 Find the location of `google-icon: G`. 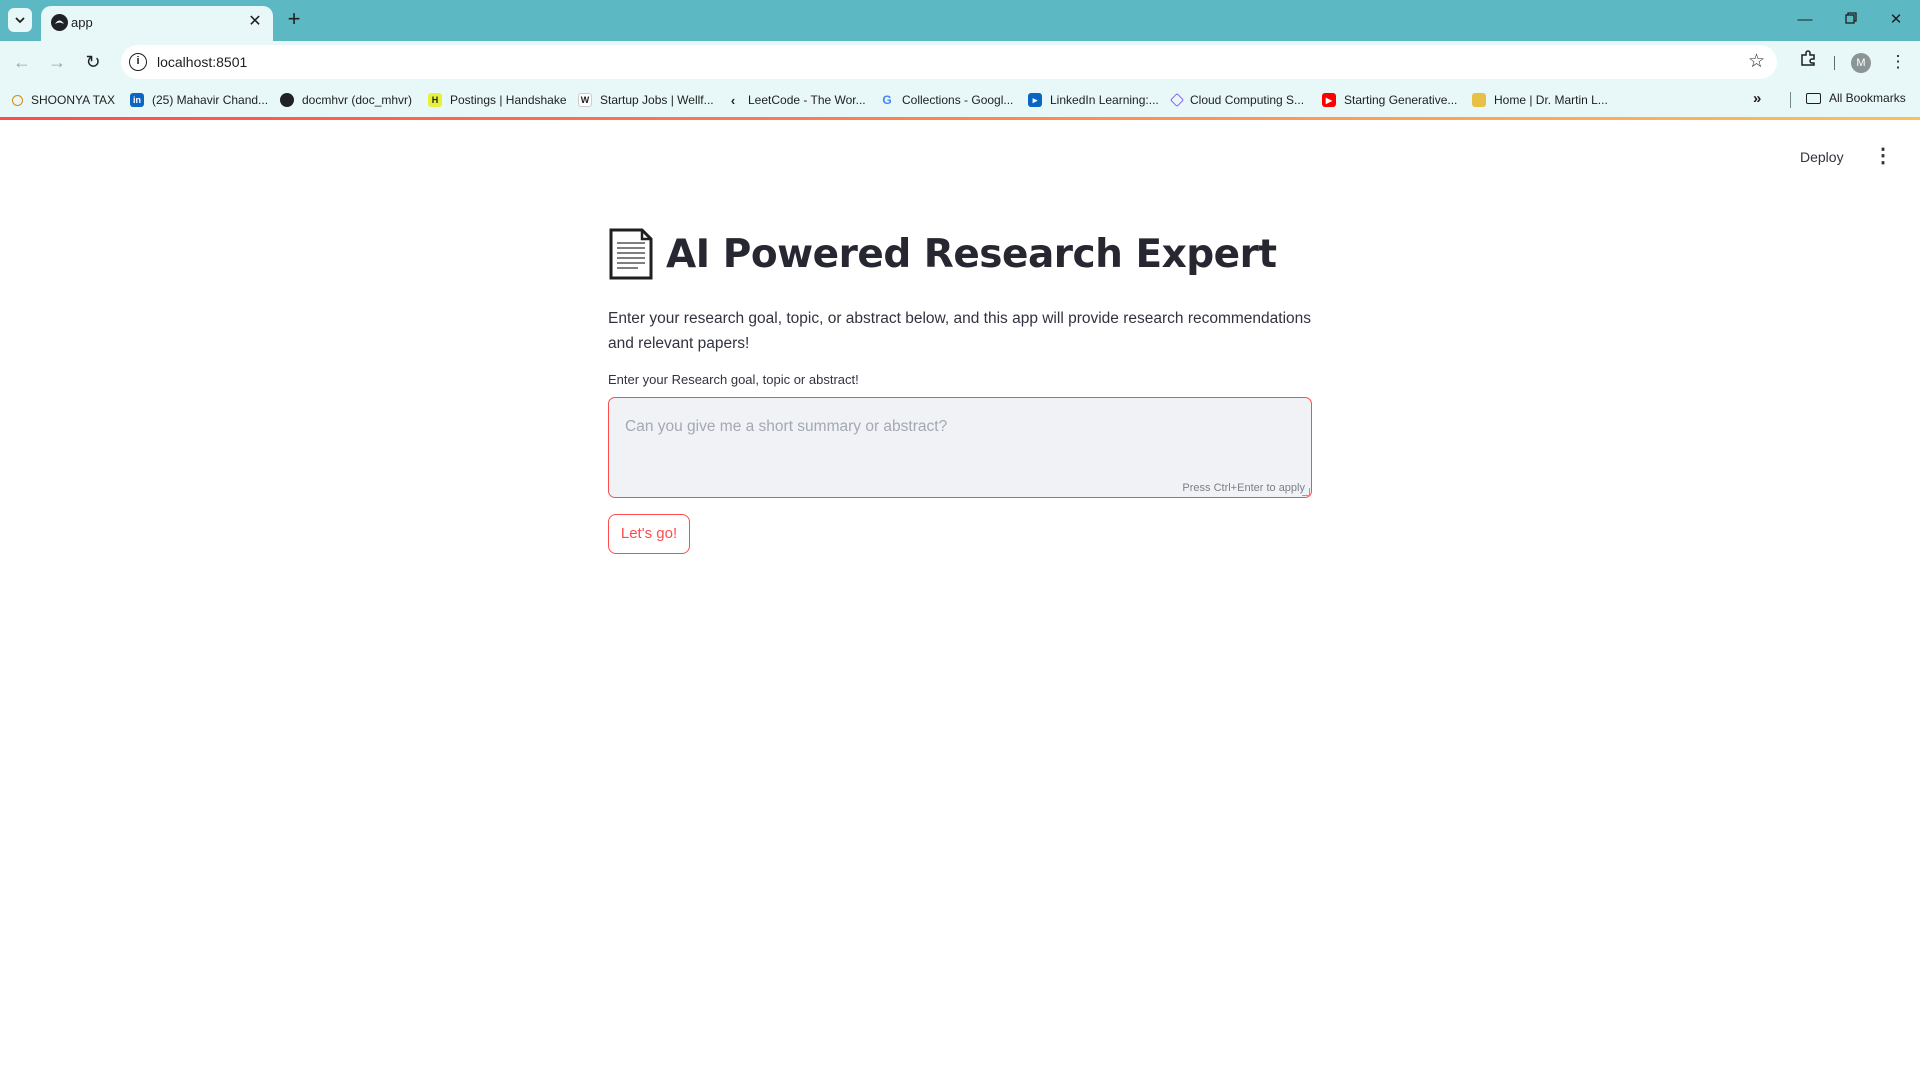

google-icon: G is located at coordinates (887, 100).